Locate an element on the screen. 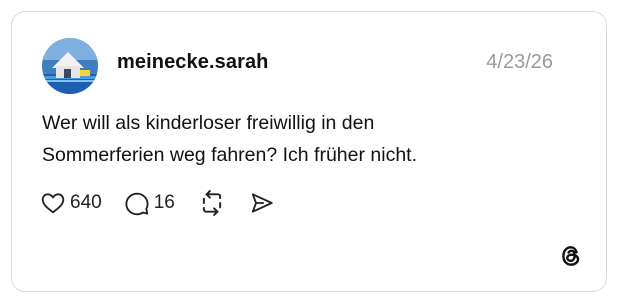 Image resolution: width=620 pixels, height=304 pixels. avatar is located at coordinates (70, 66).